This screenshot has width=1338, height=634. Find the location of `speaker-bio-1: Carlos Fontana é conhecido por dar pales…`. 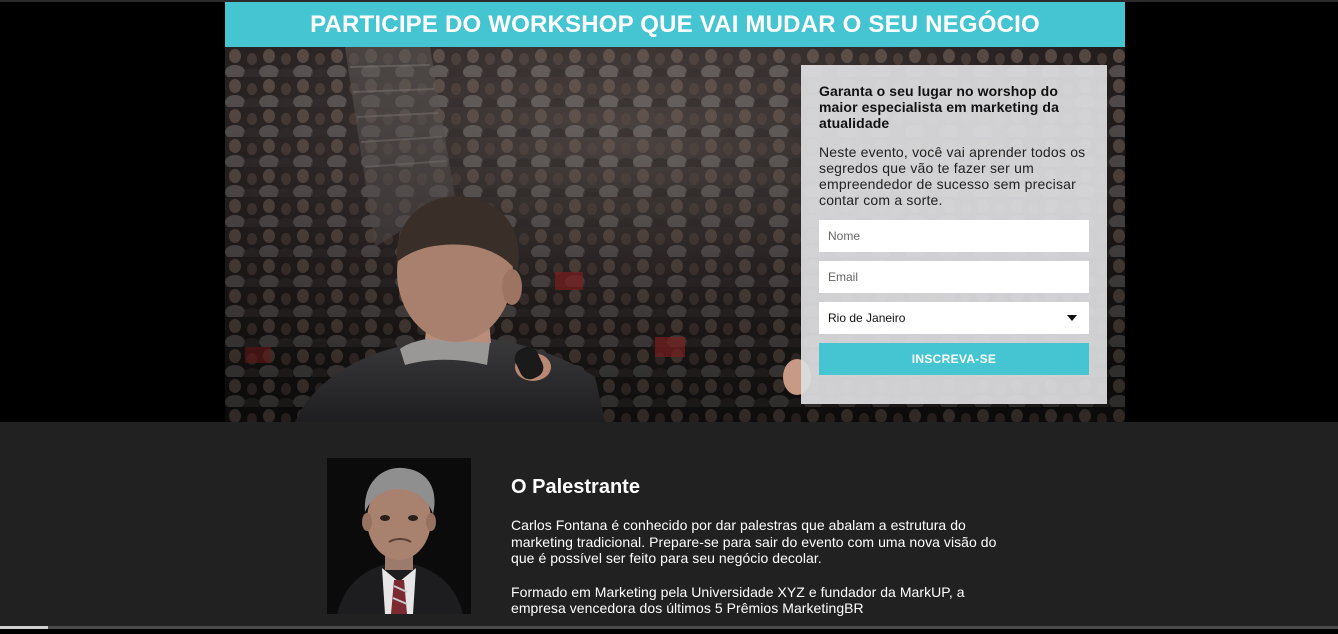

speaker-bio-1: Carlos Fontana é conhecido por dar pales… is located at coordinates (754, 541).